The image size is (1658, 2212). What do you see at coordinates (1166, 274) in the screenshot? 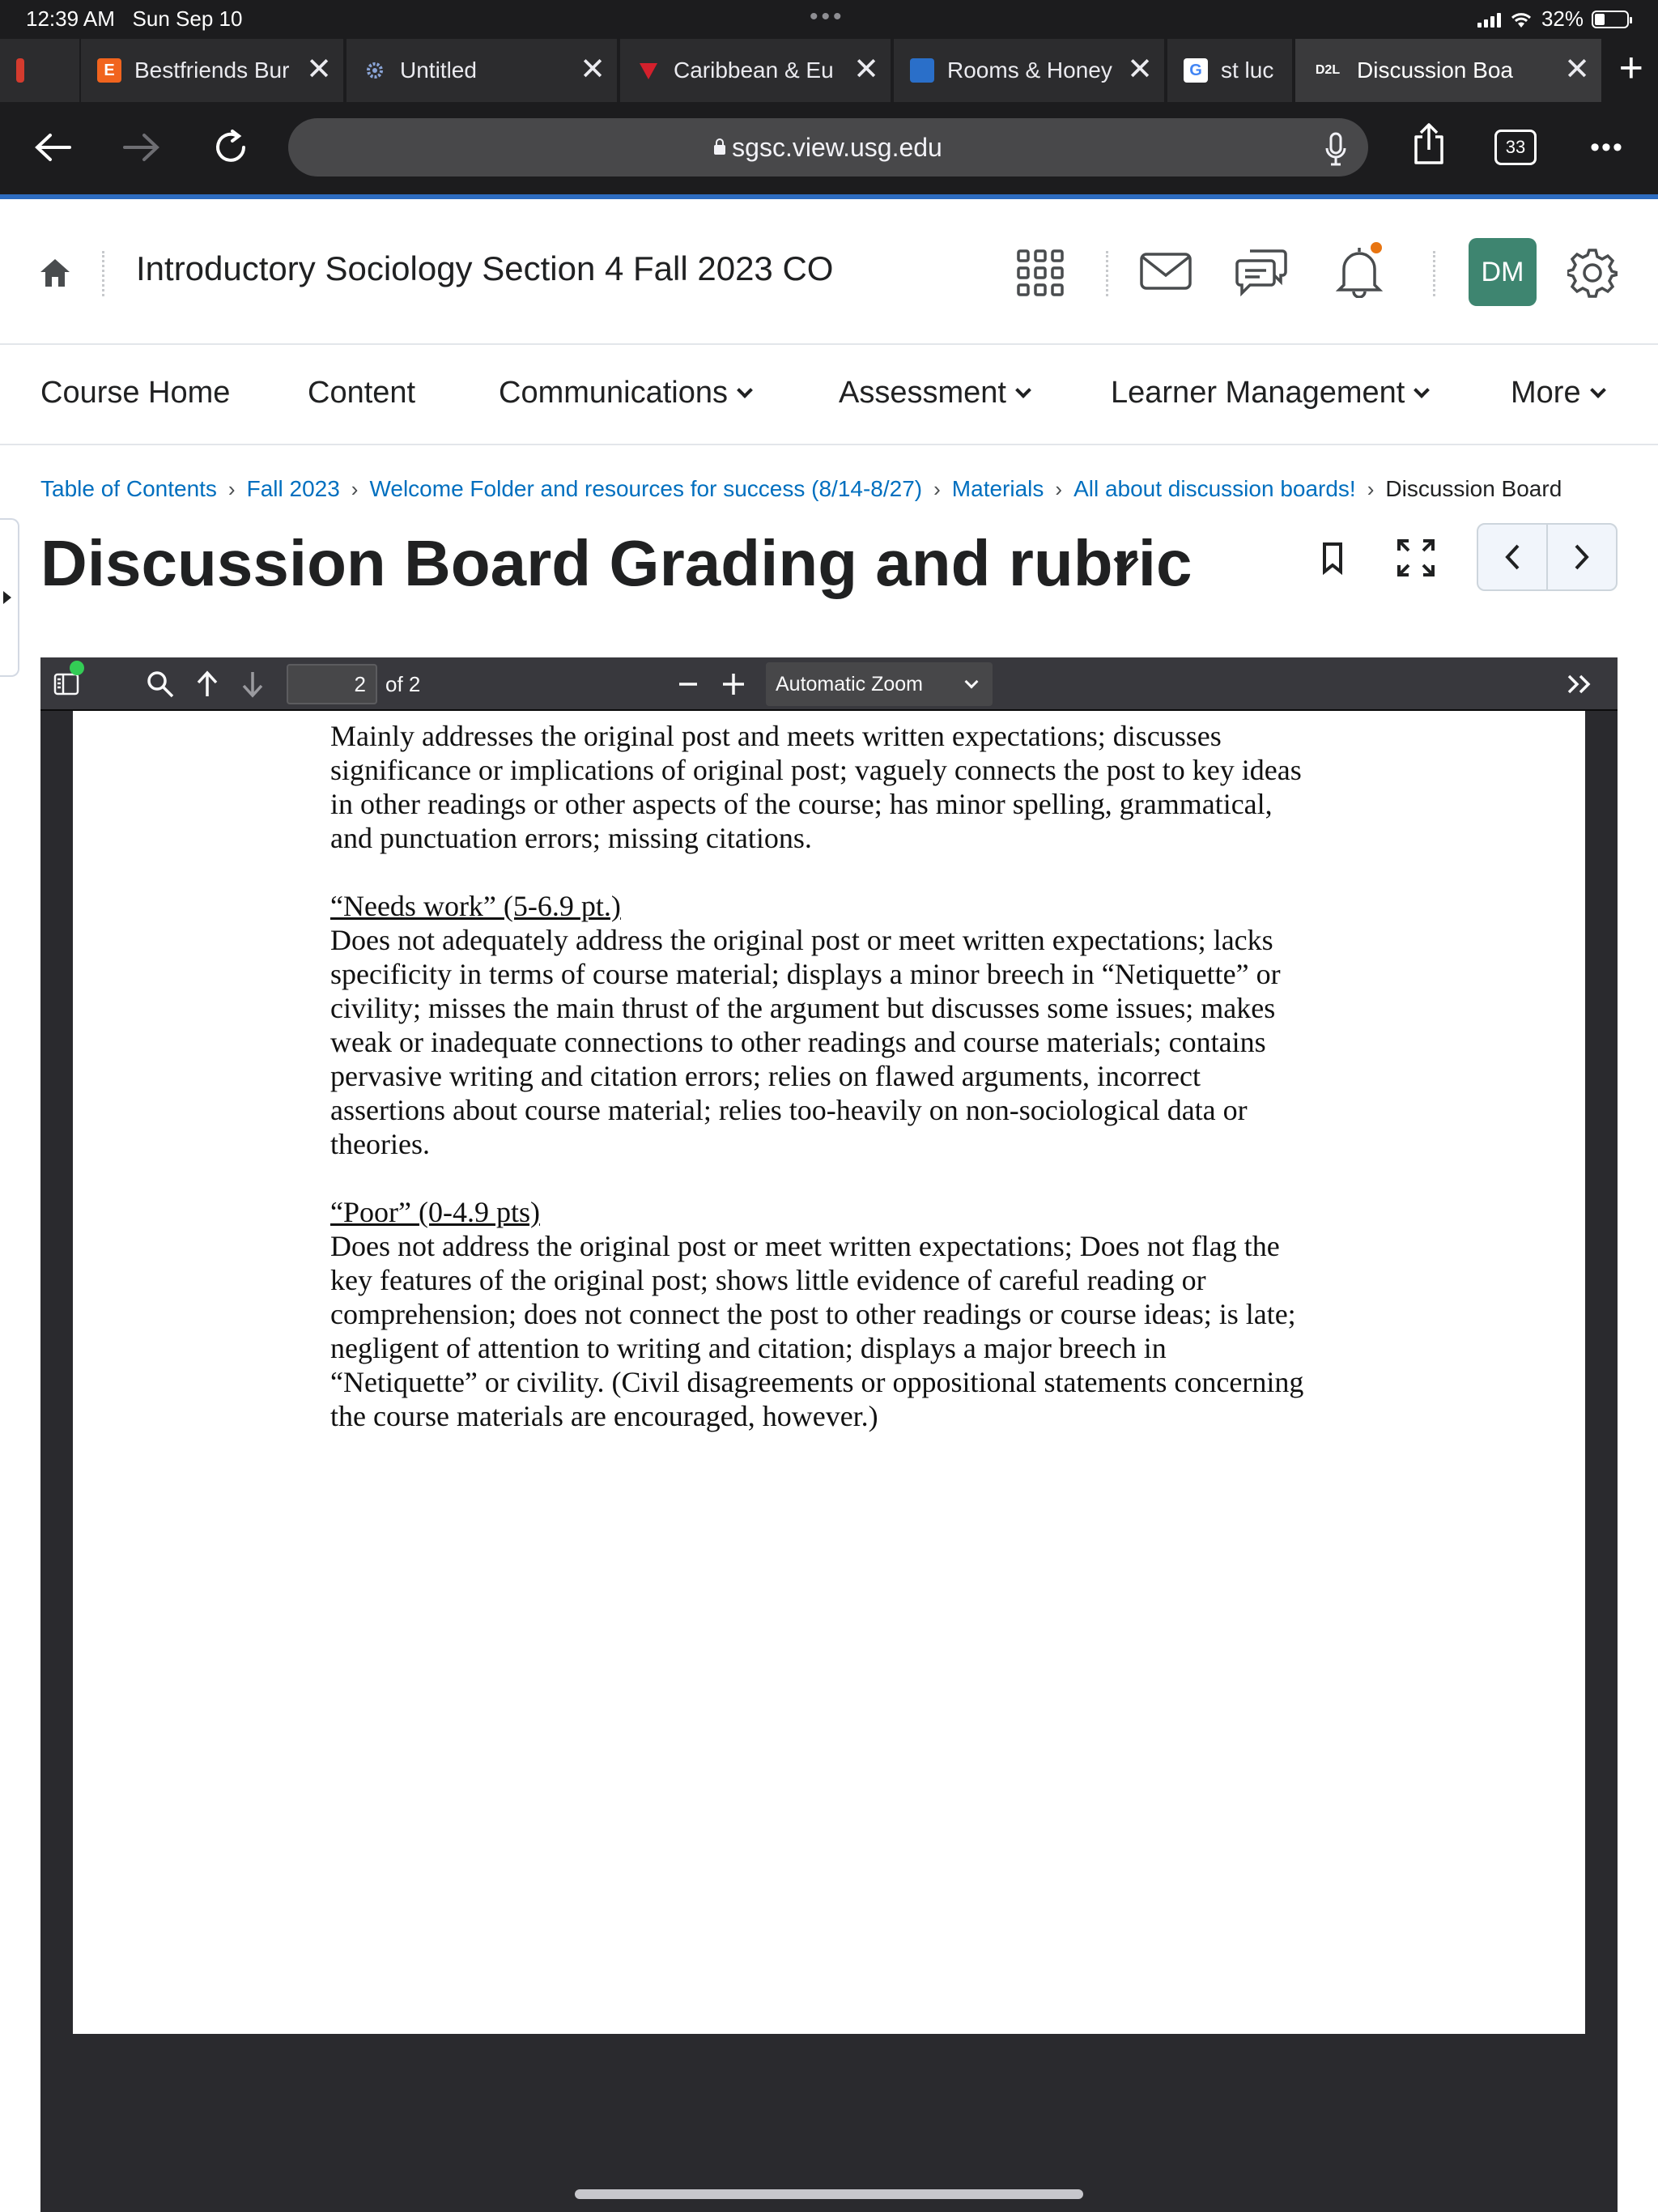
I see `mail-icon` at bounding box center [1166, 274].